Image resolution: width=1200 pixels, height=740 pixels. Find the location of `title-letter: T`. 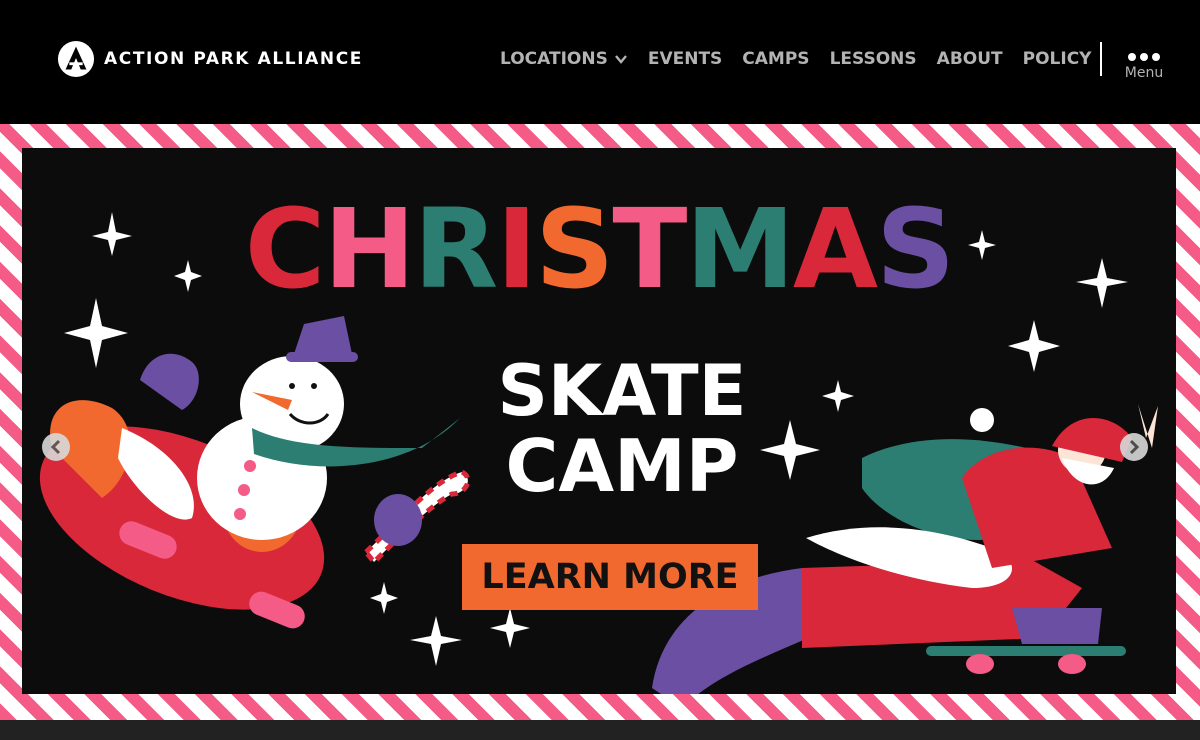

title-letter: T is located at coordinates (649, 249).